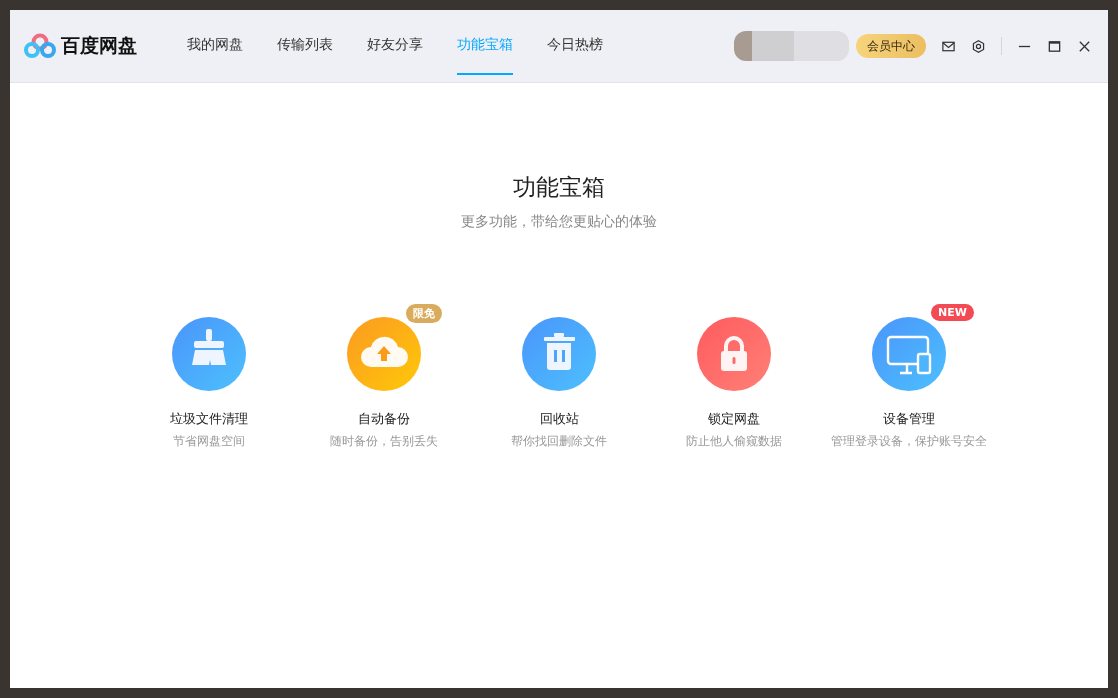 The image size is (1118, 698). What do you see at coordinates (909, 419) in the screenshot?
I see `tool-name: 设备管理` at bounding box center [909, 419].